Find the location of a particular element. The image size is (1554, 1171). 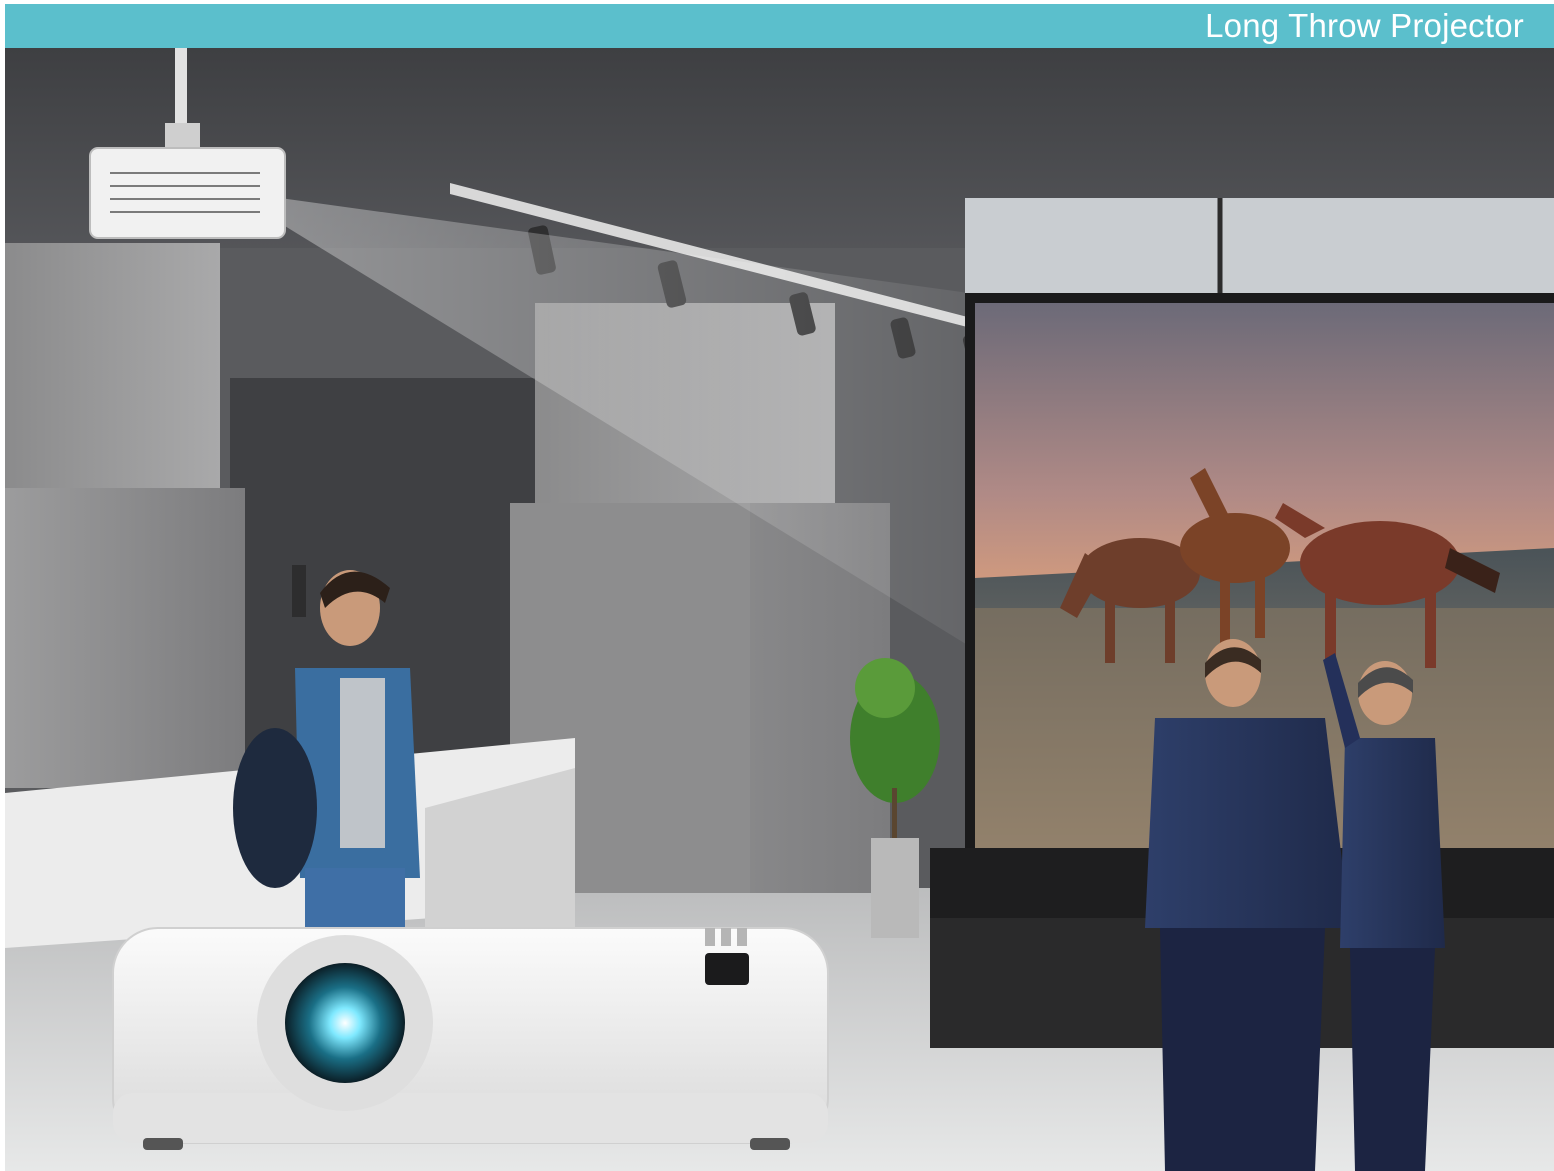

wall-sconce is located at coordinates (299, 591).